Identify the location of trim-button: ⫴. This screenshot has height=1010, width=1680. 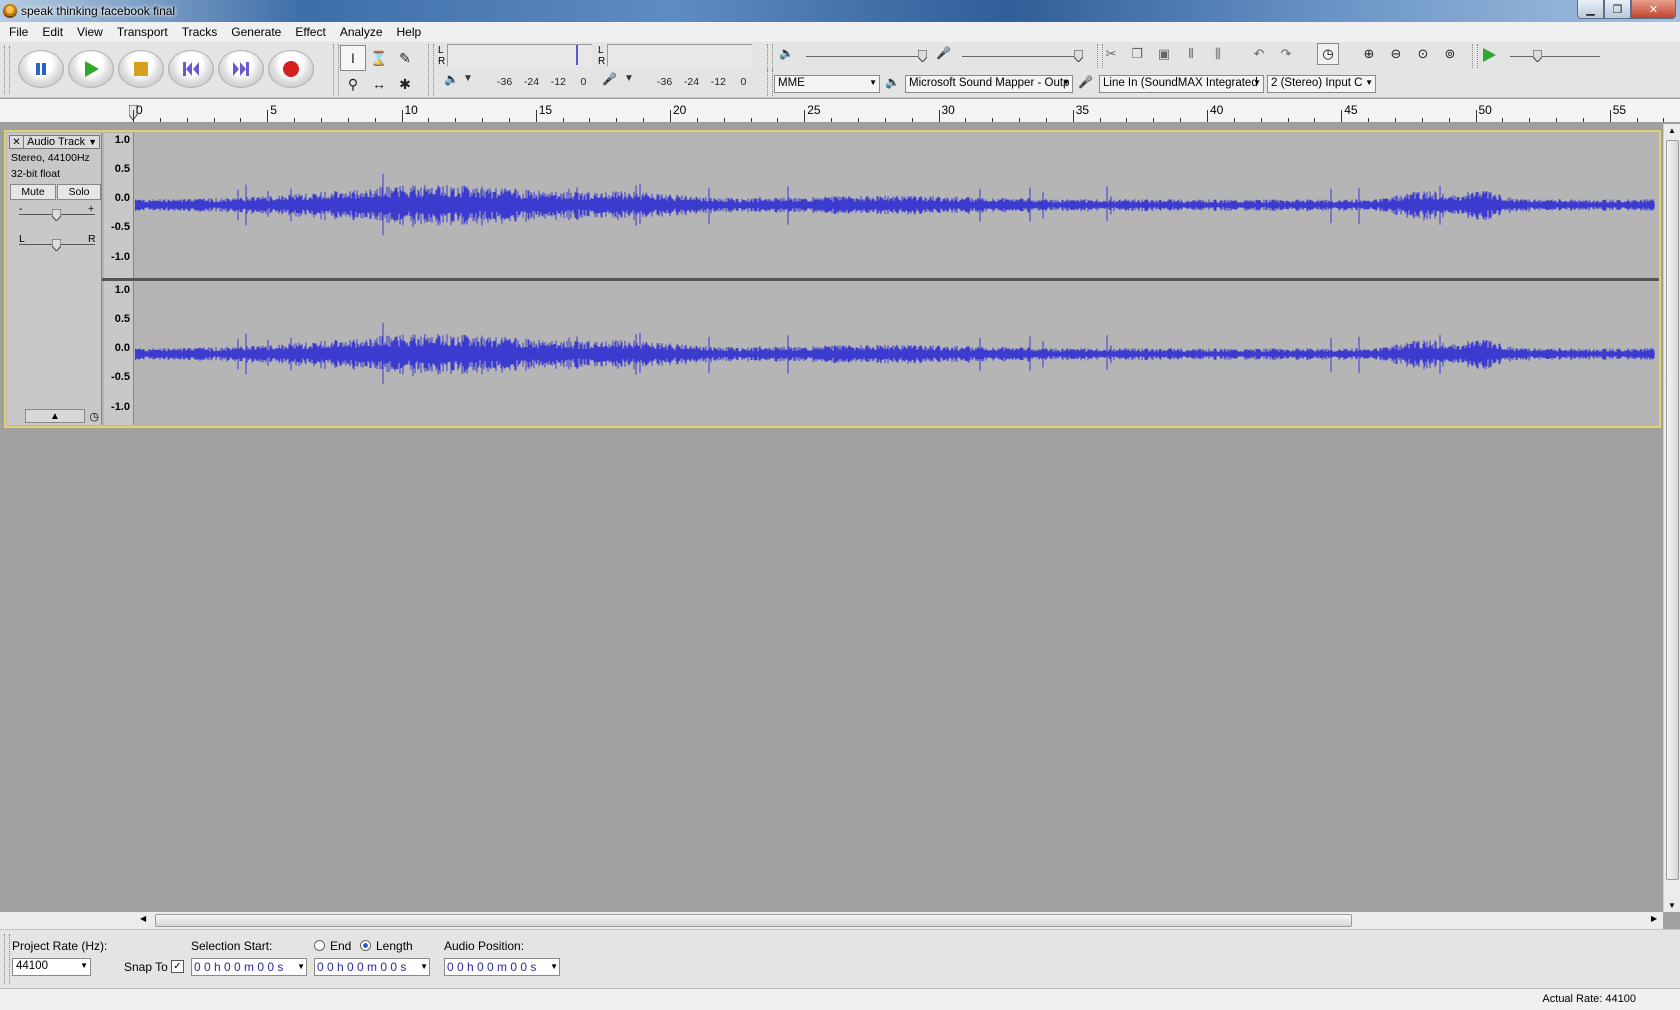
(1191, 54).